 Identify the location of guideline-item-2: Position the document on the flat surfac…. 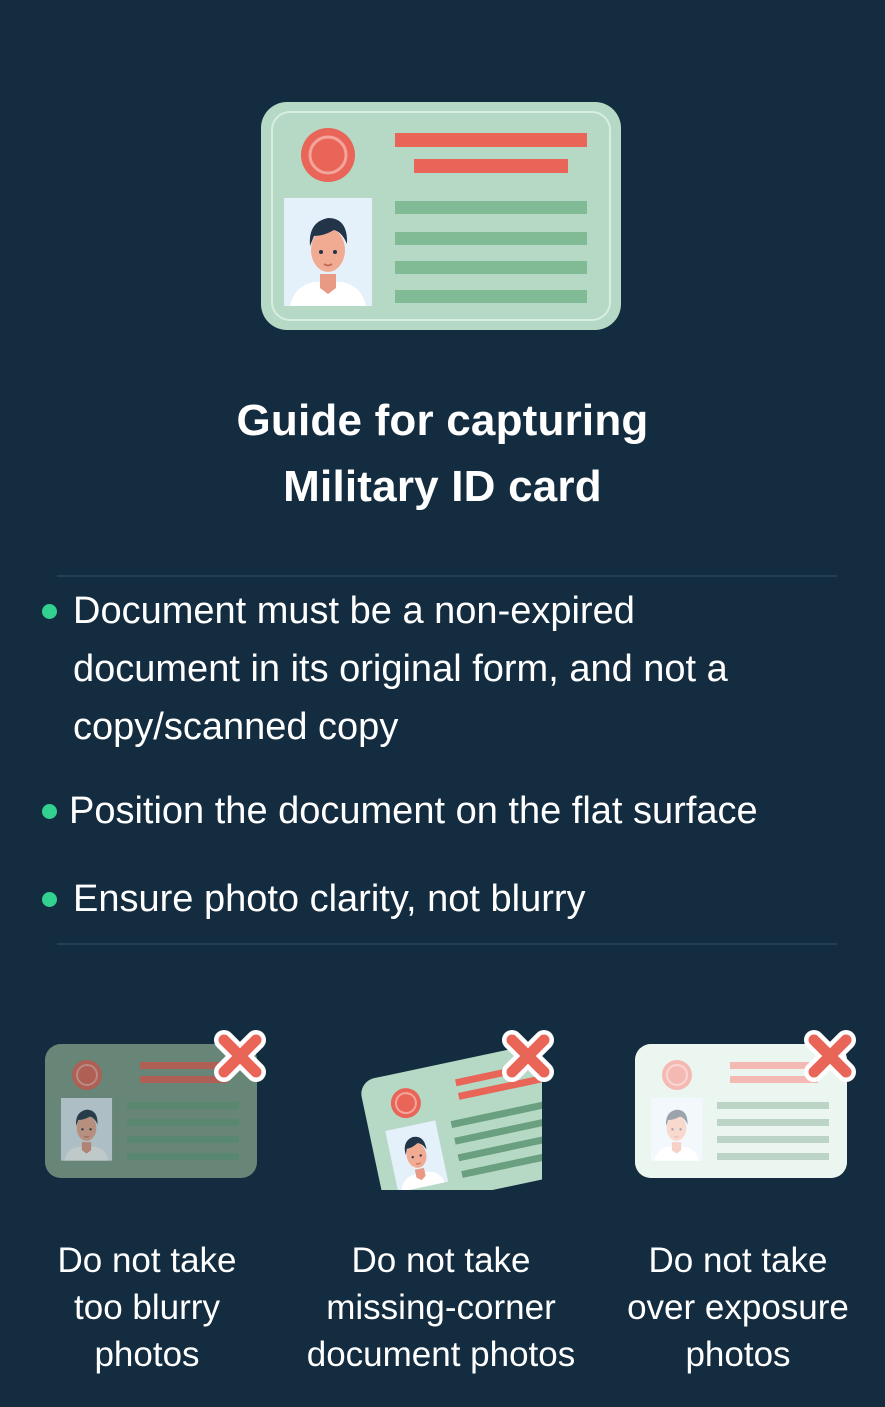
(400, 811).